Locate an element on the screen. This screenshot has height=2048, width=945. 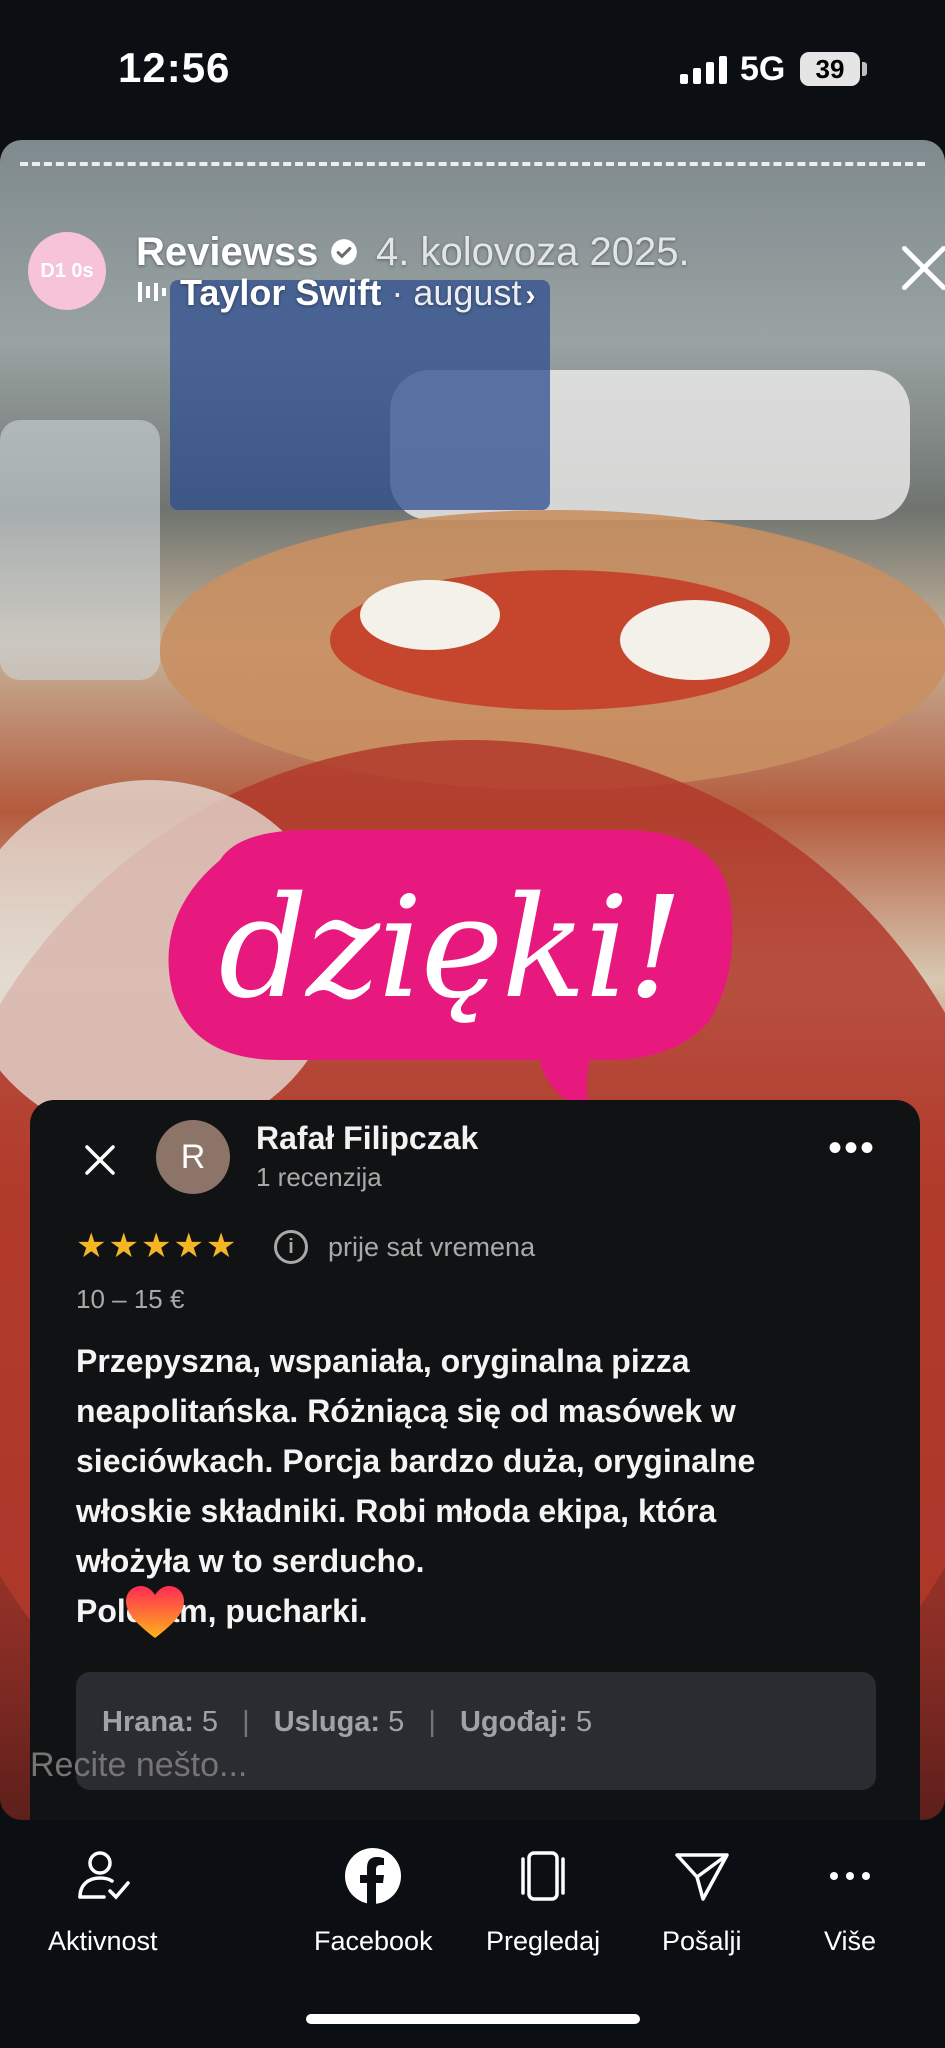
nav-activity: Aktivnost is located at coordinates (103, 1900).